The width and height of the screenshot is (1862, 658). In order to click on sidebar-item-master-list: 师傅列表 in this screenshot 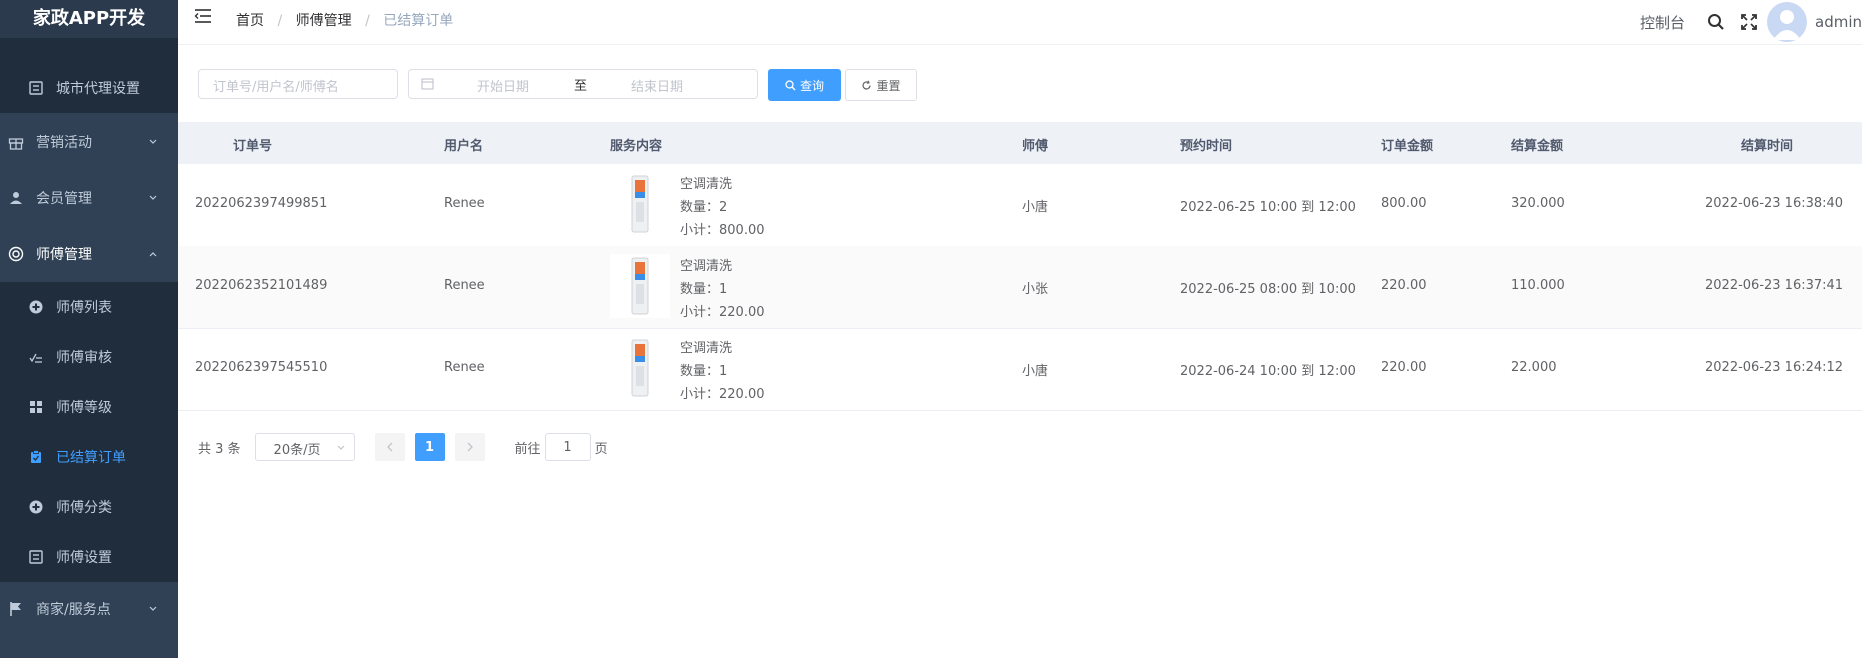, I will do `click(89, 307)`.